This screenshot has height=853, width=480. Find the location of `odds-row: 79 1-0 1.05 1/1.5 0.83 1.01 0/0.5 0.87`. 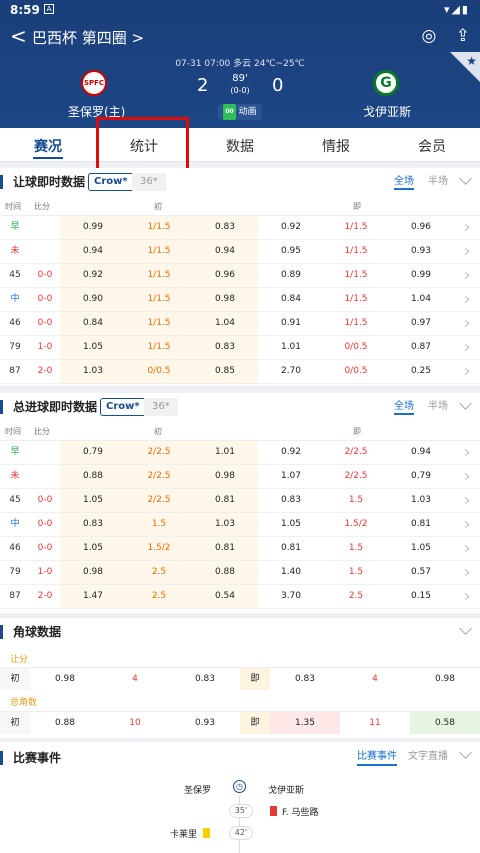

odds-row: 79 1-0 1.05 1/1.5 0.83 1.01 0/0.5 0.87 is located at coordinates (240, 348).